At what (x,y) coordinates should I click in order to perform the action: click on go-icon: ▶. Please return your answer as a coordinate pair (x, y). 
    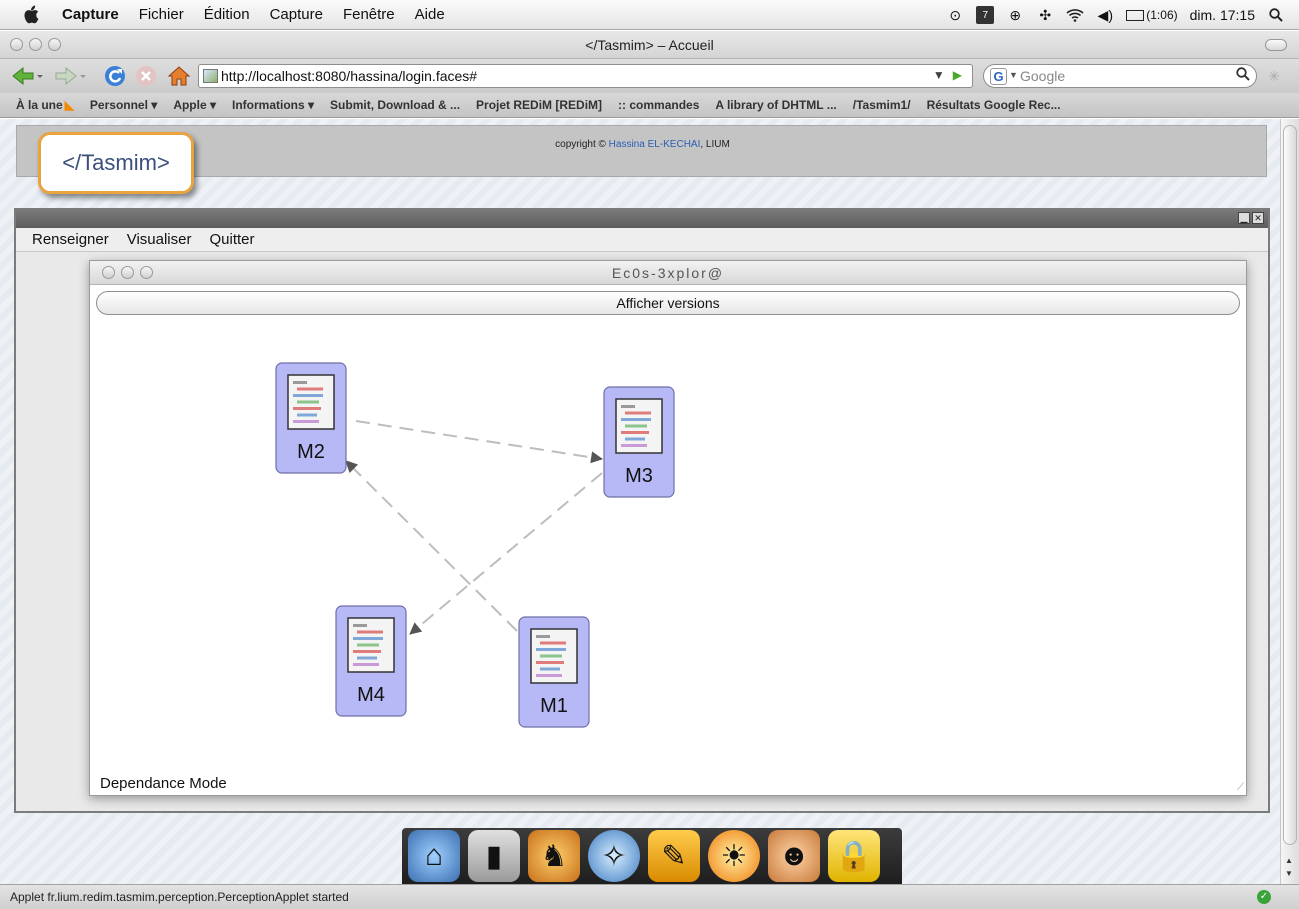
    Looking at the image, I should click on (957, 75).